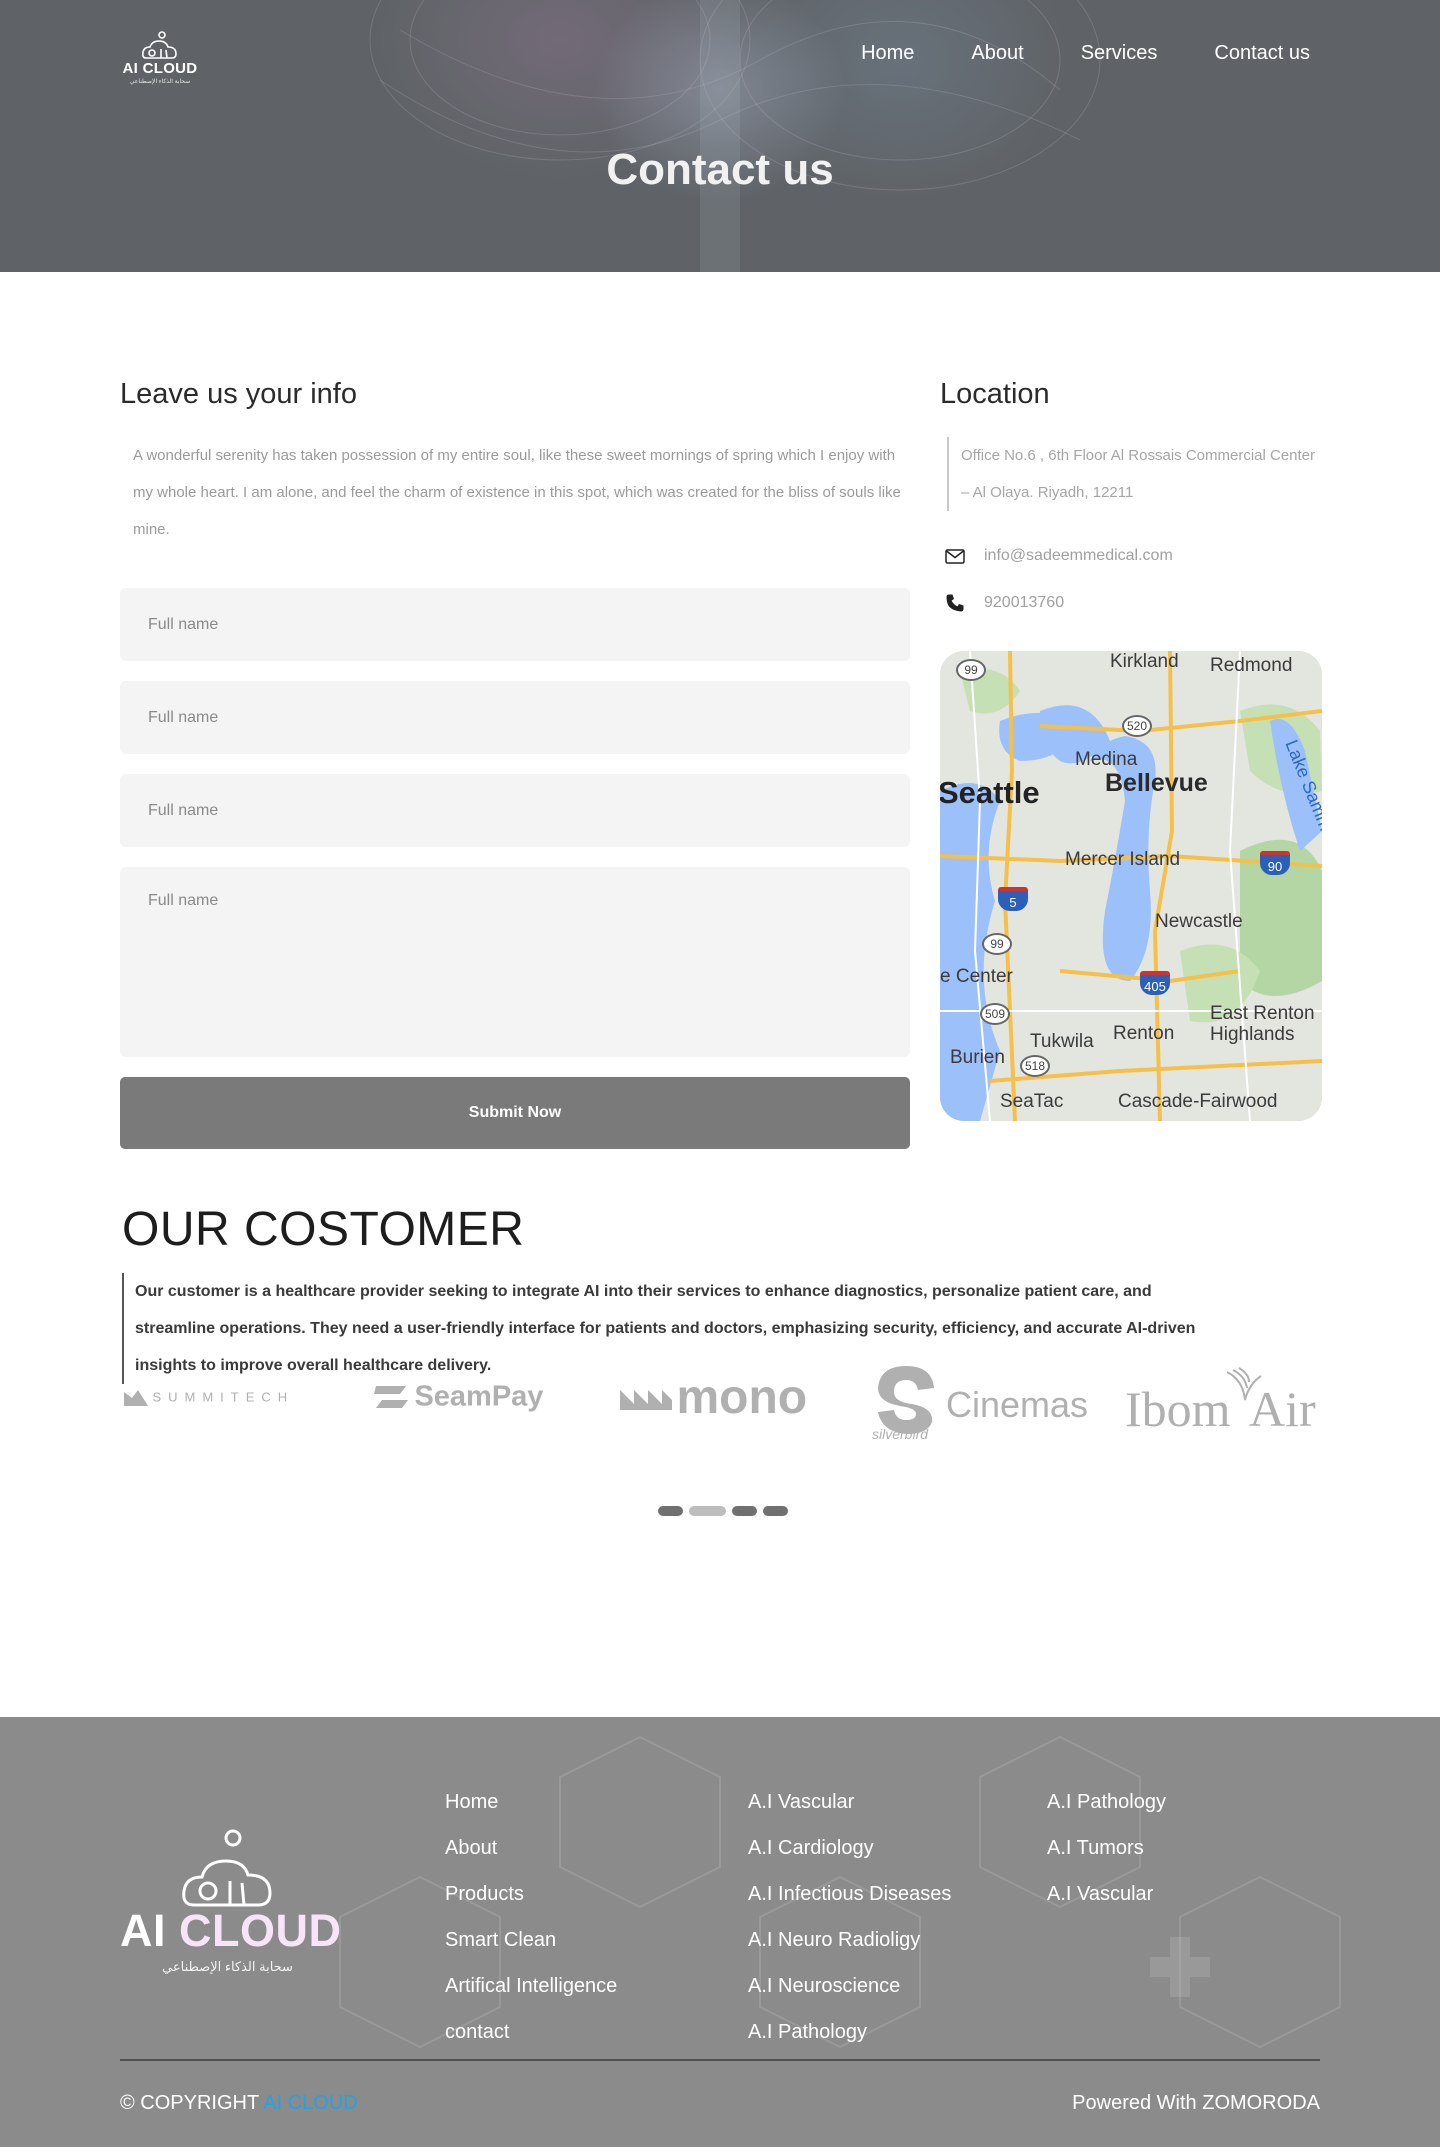 Image resolution: width=1440 pixels, height=2155 pixels. I want to click on footer-link-neuro-radiology: A.I Neuro Radioligy, so click(849, 1940).